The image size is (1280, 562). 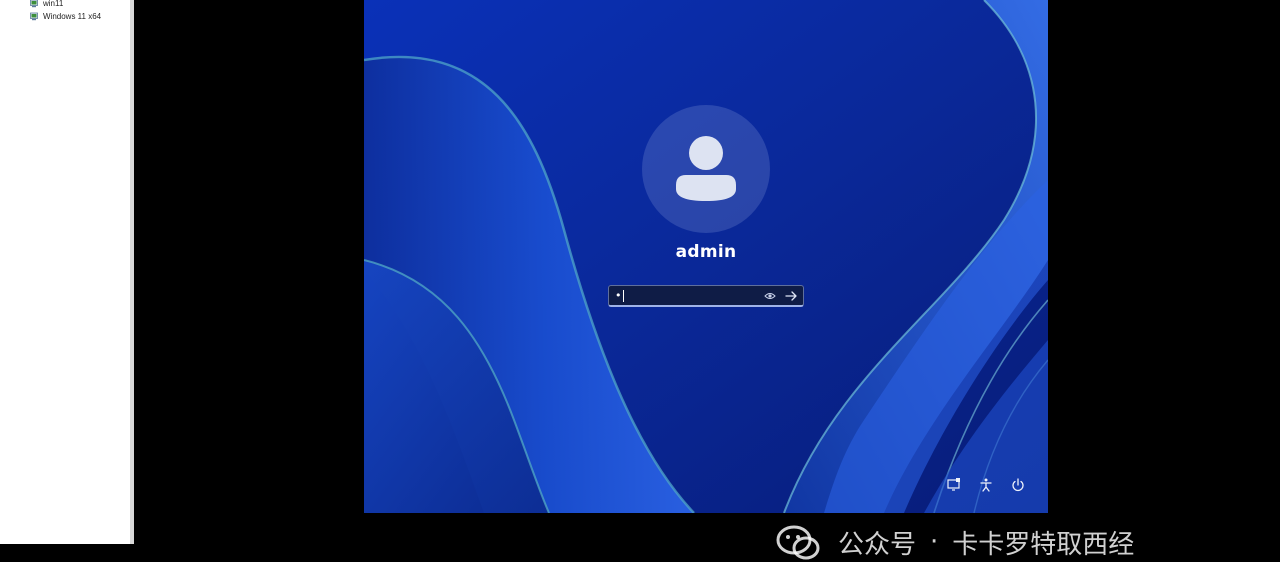 I want to click on account-username: admin, so click(x=706, y=252).